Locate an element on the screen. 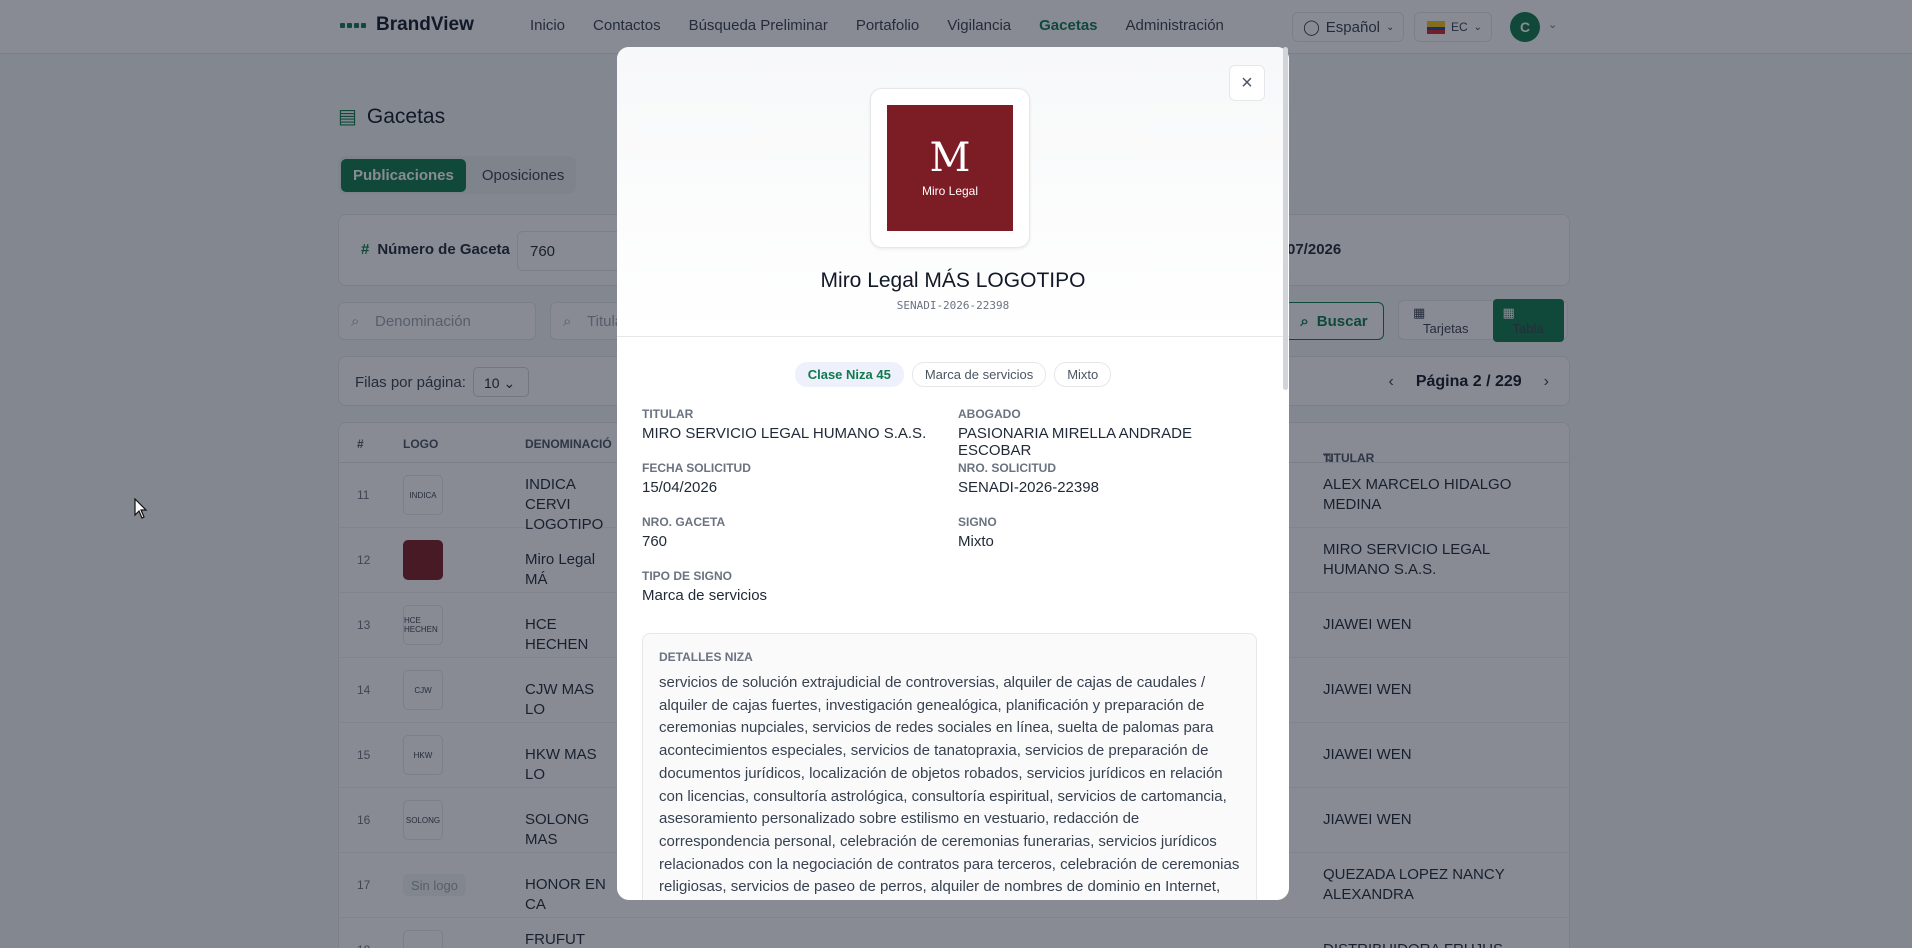 The width and height of the screenshot is (1912, 948). trademark-code: SENADI-2026-22398 is located at coordinates (953, 305).